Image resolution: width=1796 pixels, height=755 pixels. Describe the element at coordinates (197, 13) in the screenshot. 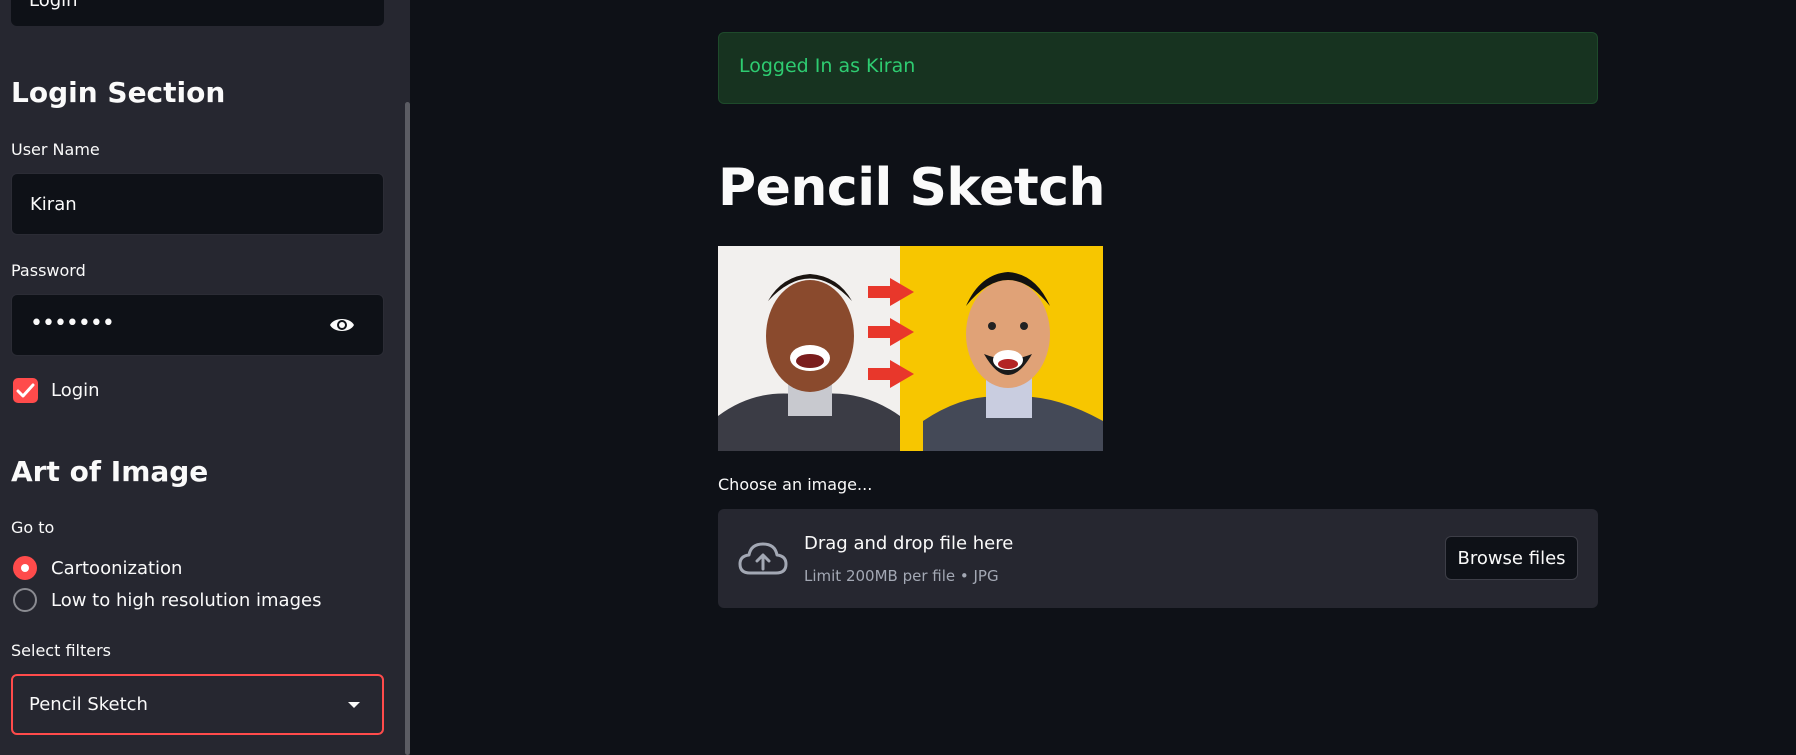

I see `login-button: Login` at that location.